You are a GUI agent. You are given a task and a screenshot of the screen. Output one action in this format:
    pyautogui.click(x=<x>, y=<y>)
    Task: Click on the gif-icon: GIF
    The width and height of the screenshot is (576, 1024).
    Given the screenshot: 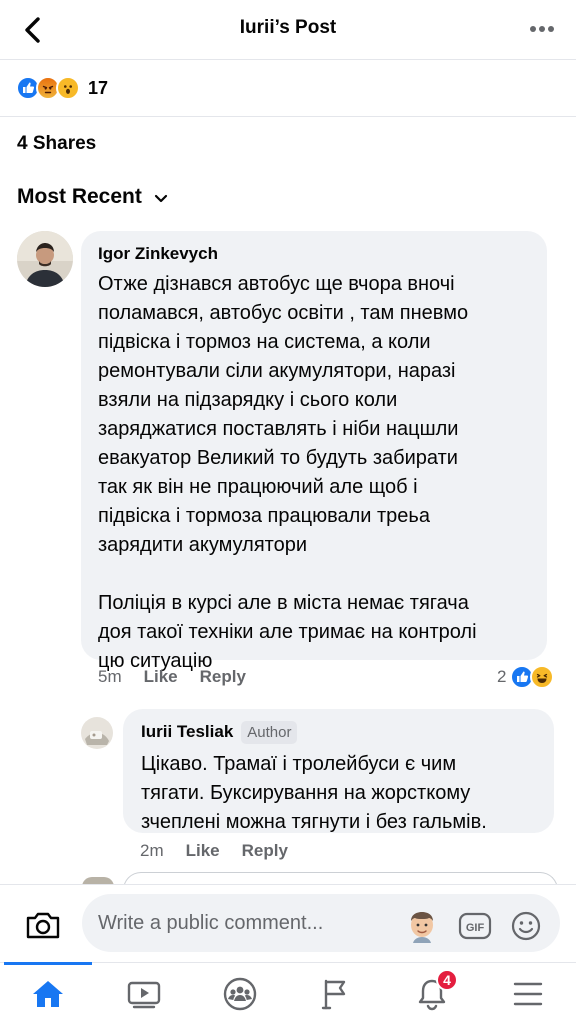 What is the action you would take?
    pyautogui.click(x=475, y=926)
    